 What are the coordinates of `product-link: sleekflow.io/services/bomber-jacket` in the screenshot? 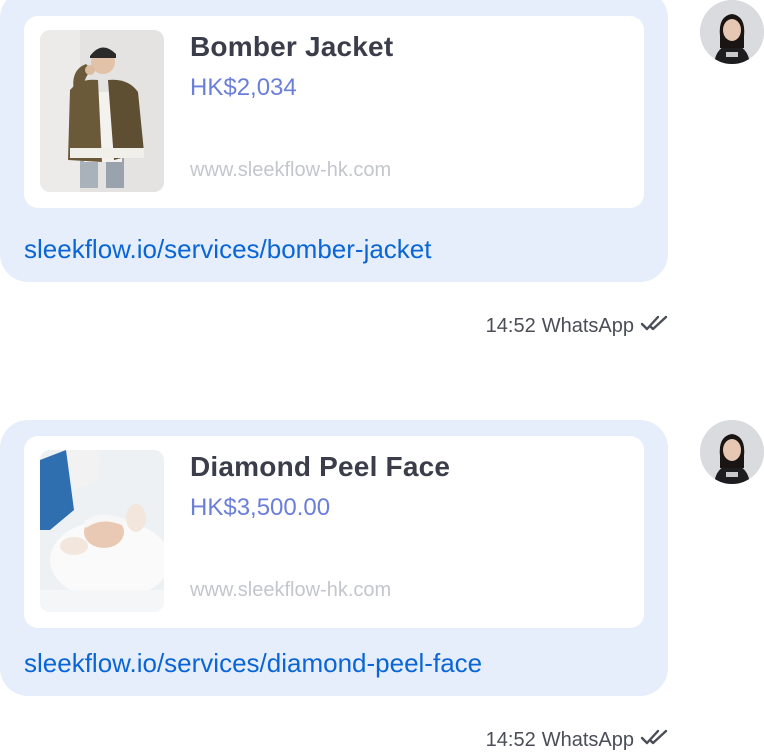 It's located at (228, 249).